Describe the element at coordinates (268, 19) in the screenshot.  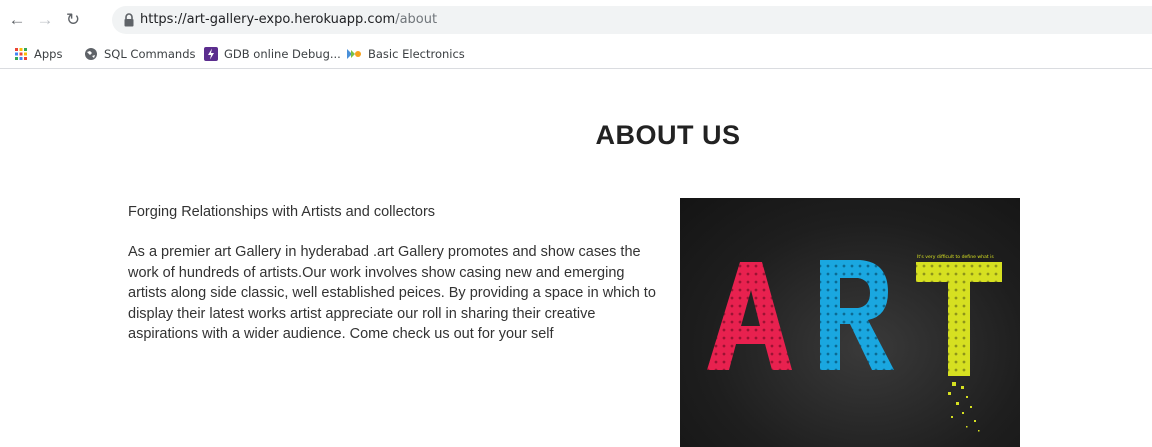
I see `url-host: https://art-gallery-expo.herokuapp.com` at that location.